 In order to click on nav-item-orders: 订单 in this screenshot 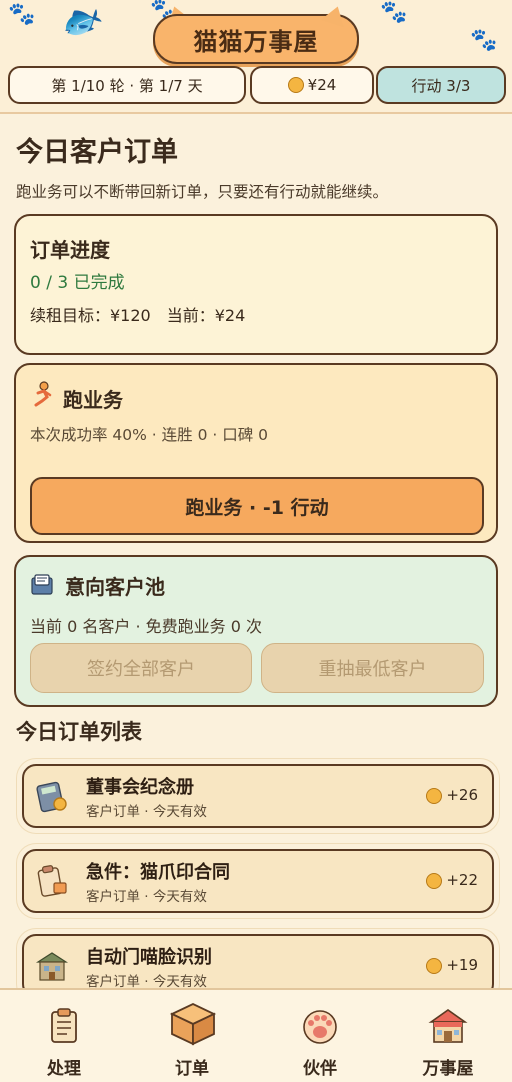, I will do `click(192, 1036)`.